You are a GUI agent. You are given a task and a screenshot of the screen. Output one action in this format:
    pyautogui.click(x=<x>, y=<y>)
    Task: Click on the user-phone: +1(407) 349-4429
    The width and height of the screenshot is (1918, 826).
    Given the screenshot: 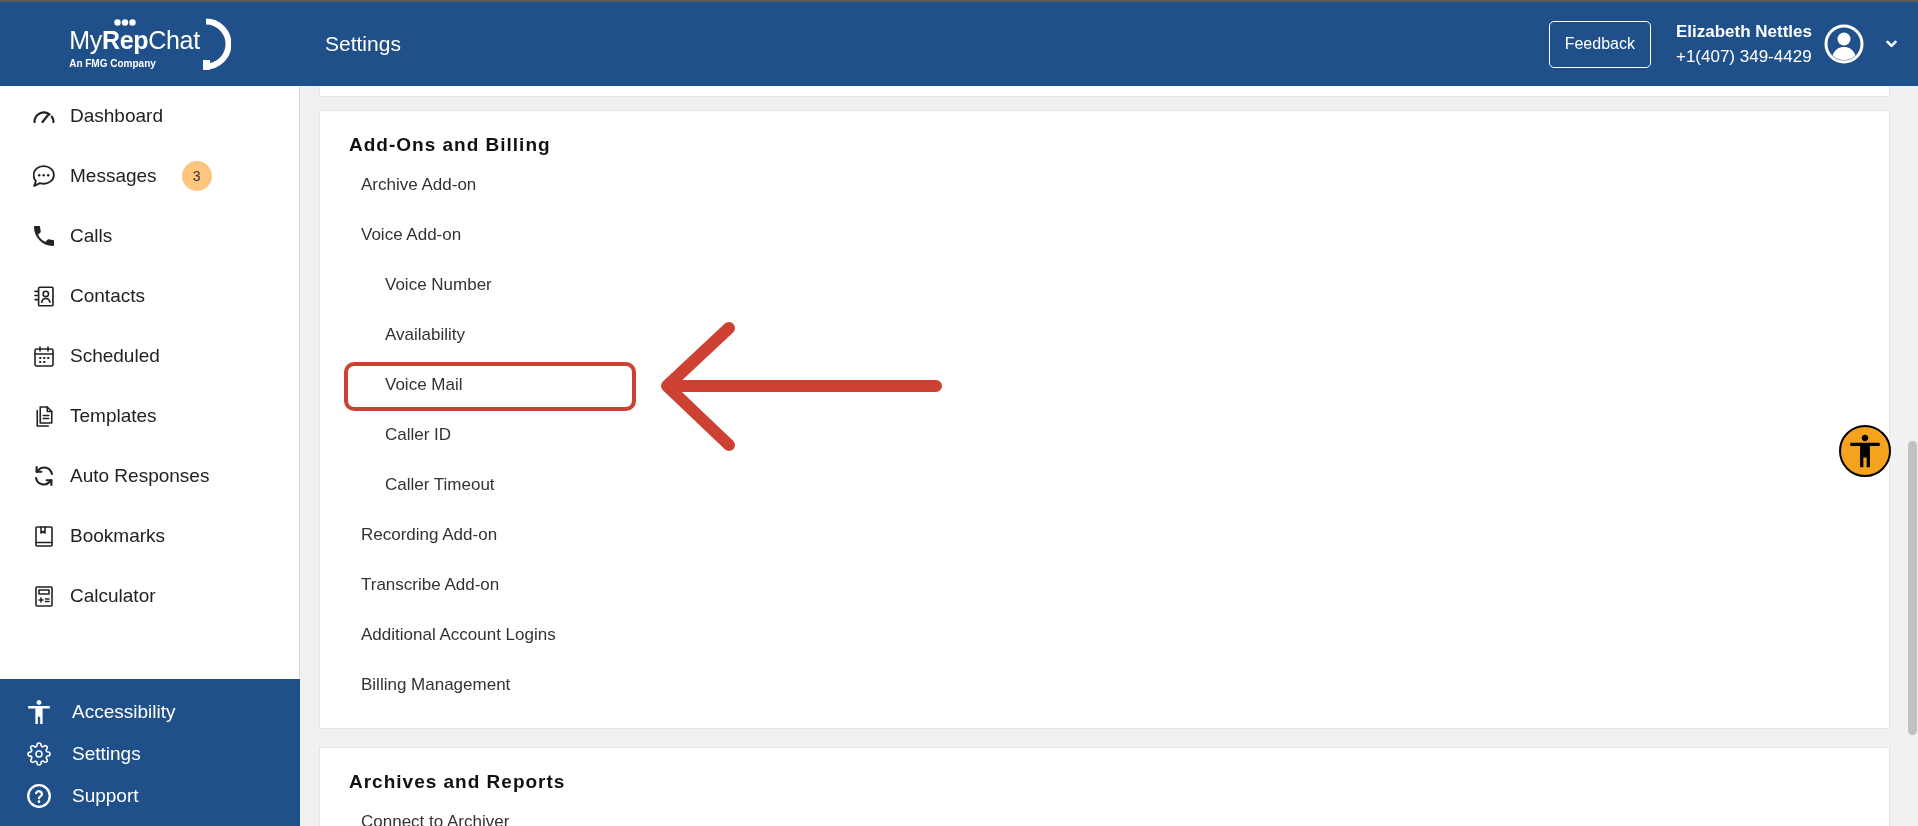 What is the action you would take?
    pyautogui.click(x=1743, y=56)
    